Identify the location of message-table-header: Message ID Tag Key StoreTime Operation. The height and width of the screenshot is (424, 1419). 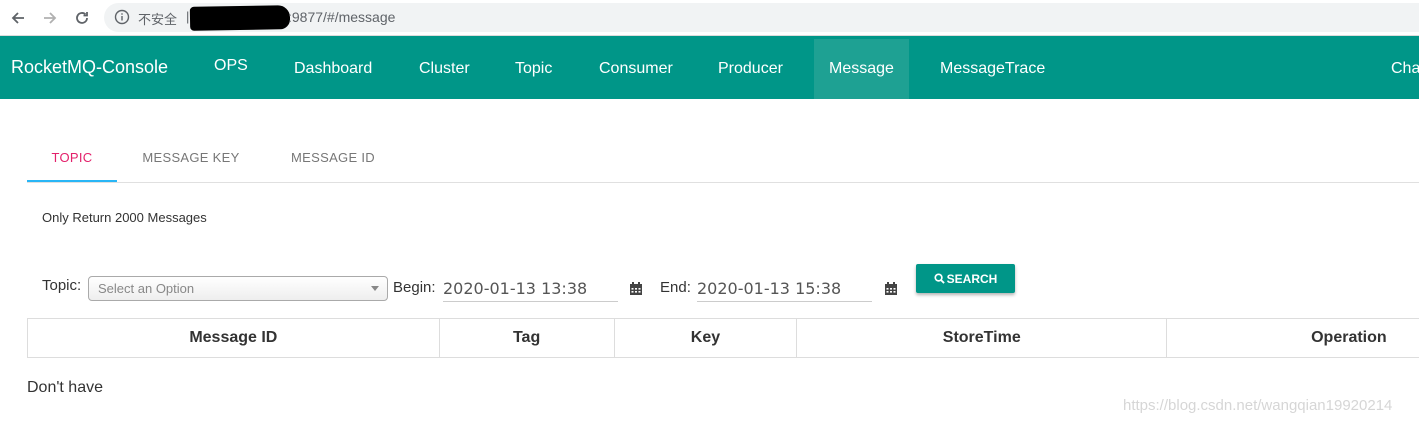
(723, 338).